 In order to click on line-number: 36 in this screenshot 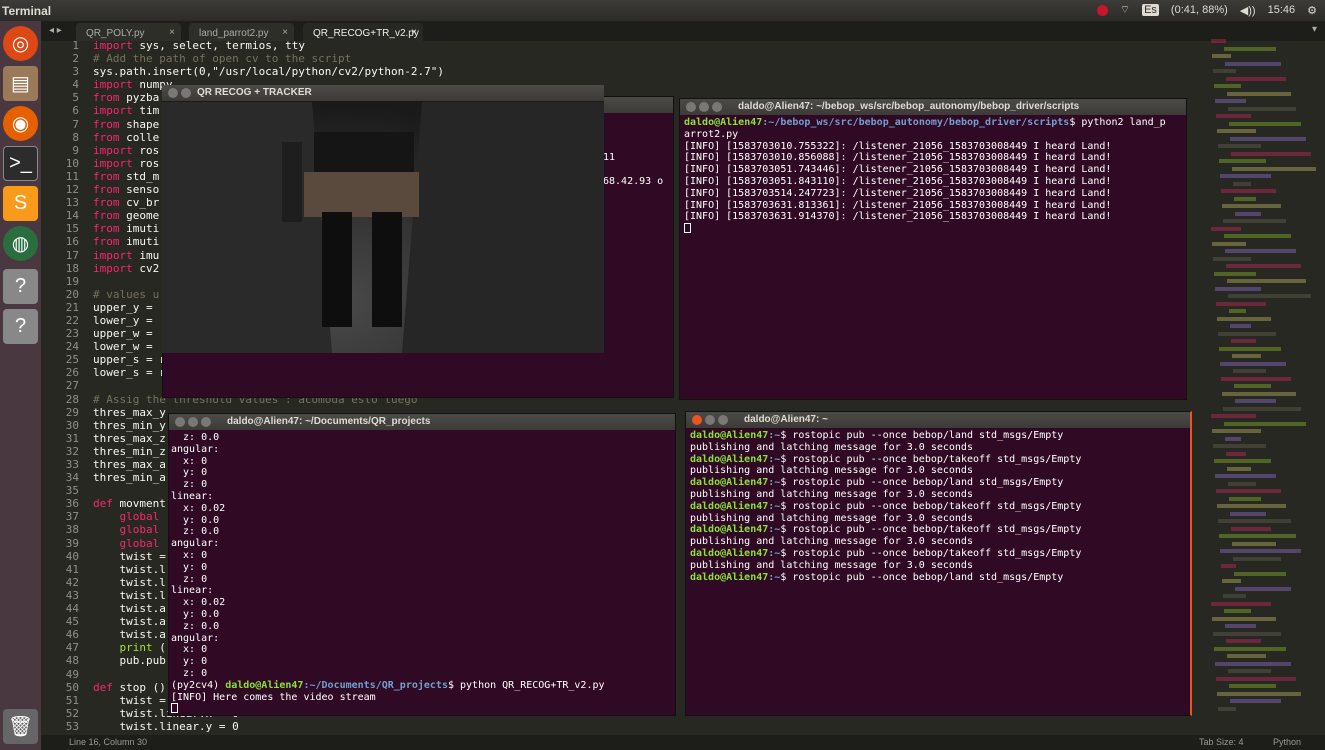, I will do `click(72, 504)`.